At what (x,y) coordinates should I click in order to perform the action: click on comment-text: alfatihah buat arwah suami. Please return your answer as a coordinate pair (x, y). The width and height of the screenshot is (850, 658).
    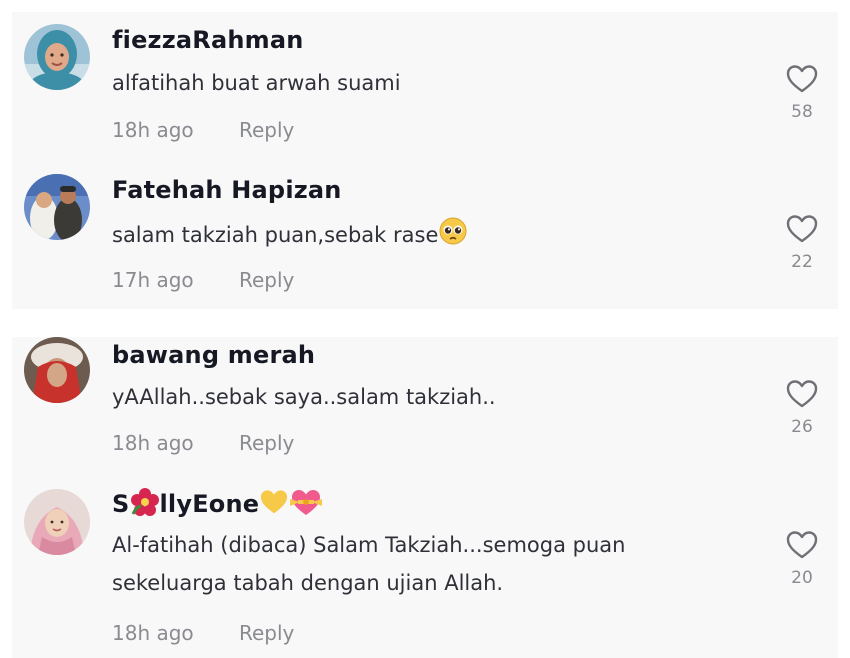
    Looking at the image, I should click on (256, 83).